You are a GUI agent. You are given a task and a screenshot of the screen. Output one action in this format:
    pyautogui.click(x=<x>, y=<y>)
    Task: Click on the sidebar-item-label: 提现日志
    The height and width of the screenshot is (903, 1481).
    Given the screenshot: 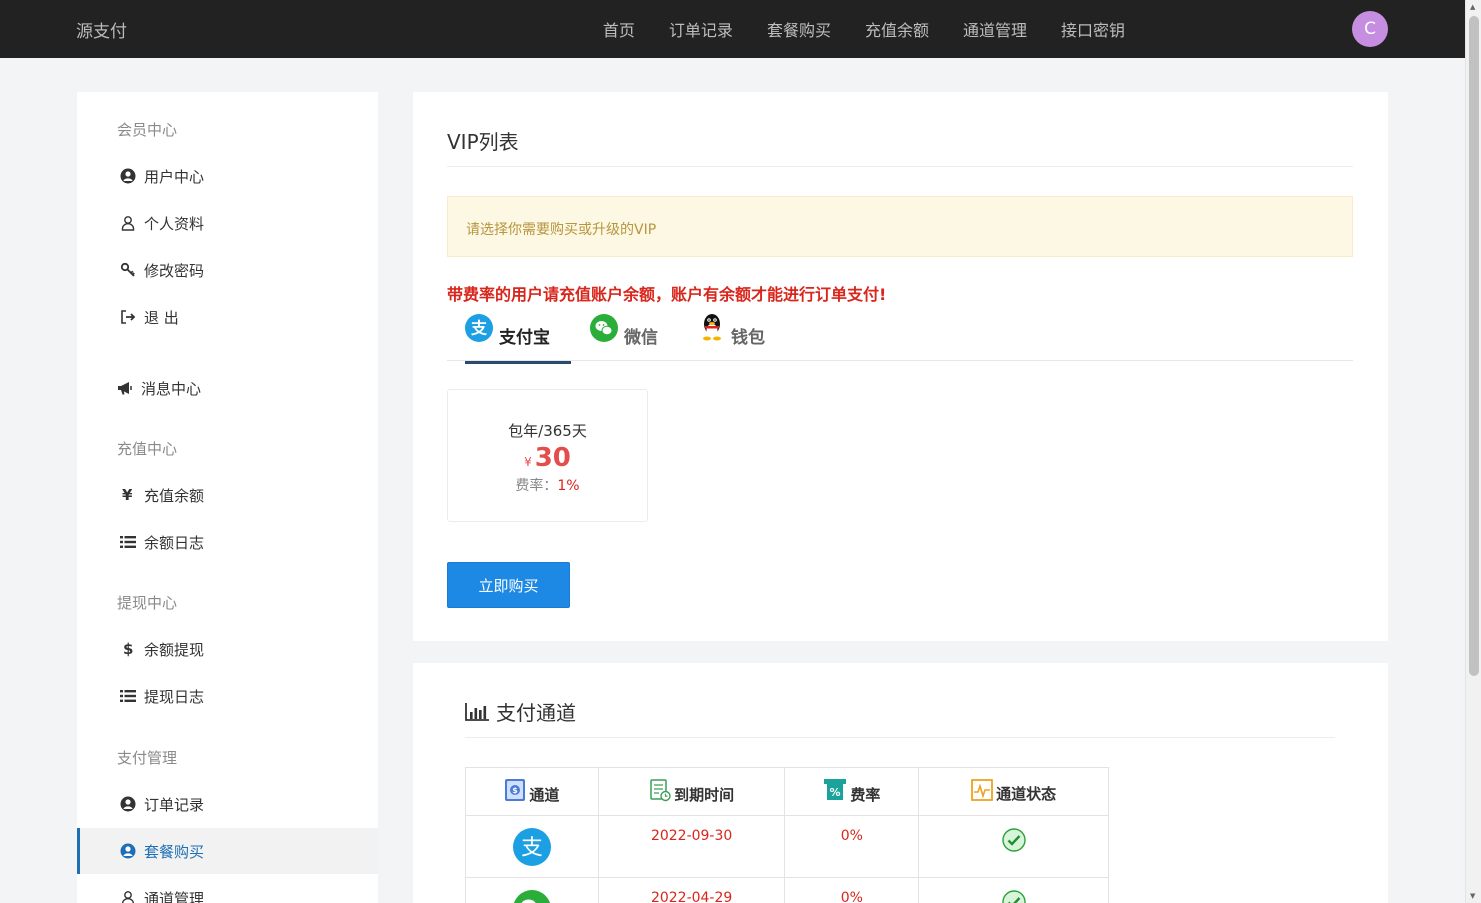 What is the action you would take?
    pyautogui.click(x=174, y=696)
    